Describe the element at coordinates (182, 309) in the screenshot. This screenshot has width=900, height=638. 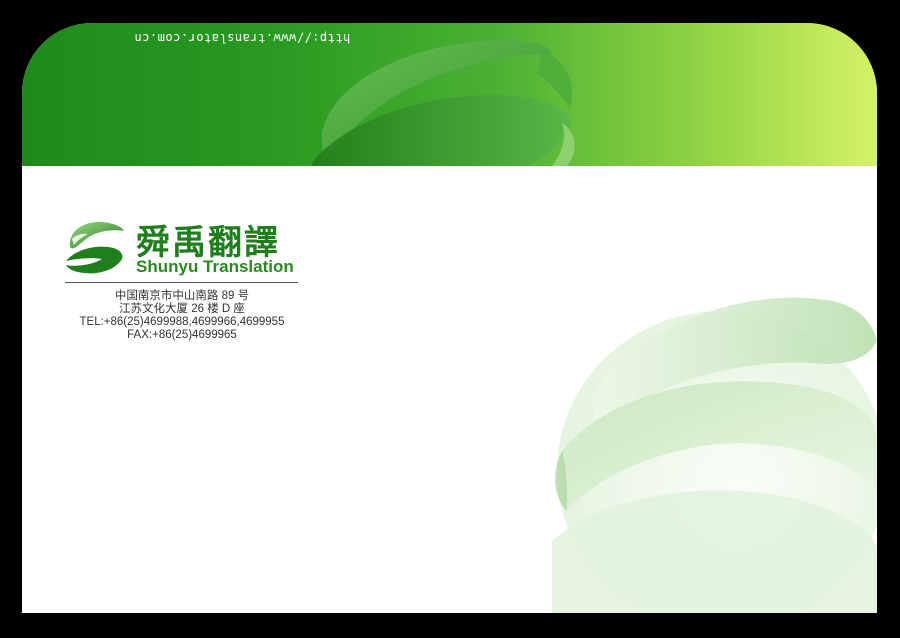
I see `address-line-2: 江苏文化大厦 26 楼 D 座` at that location.